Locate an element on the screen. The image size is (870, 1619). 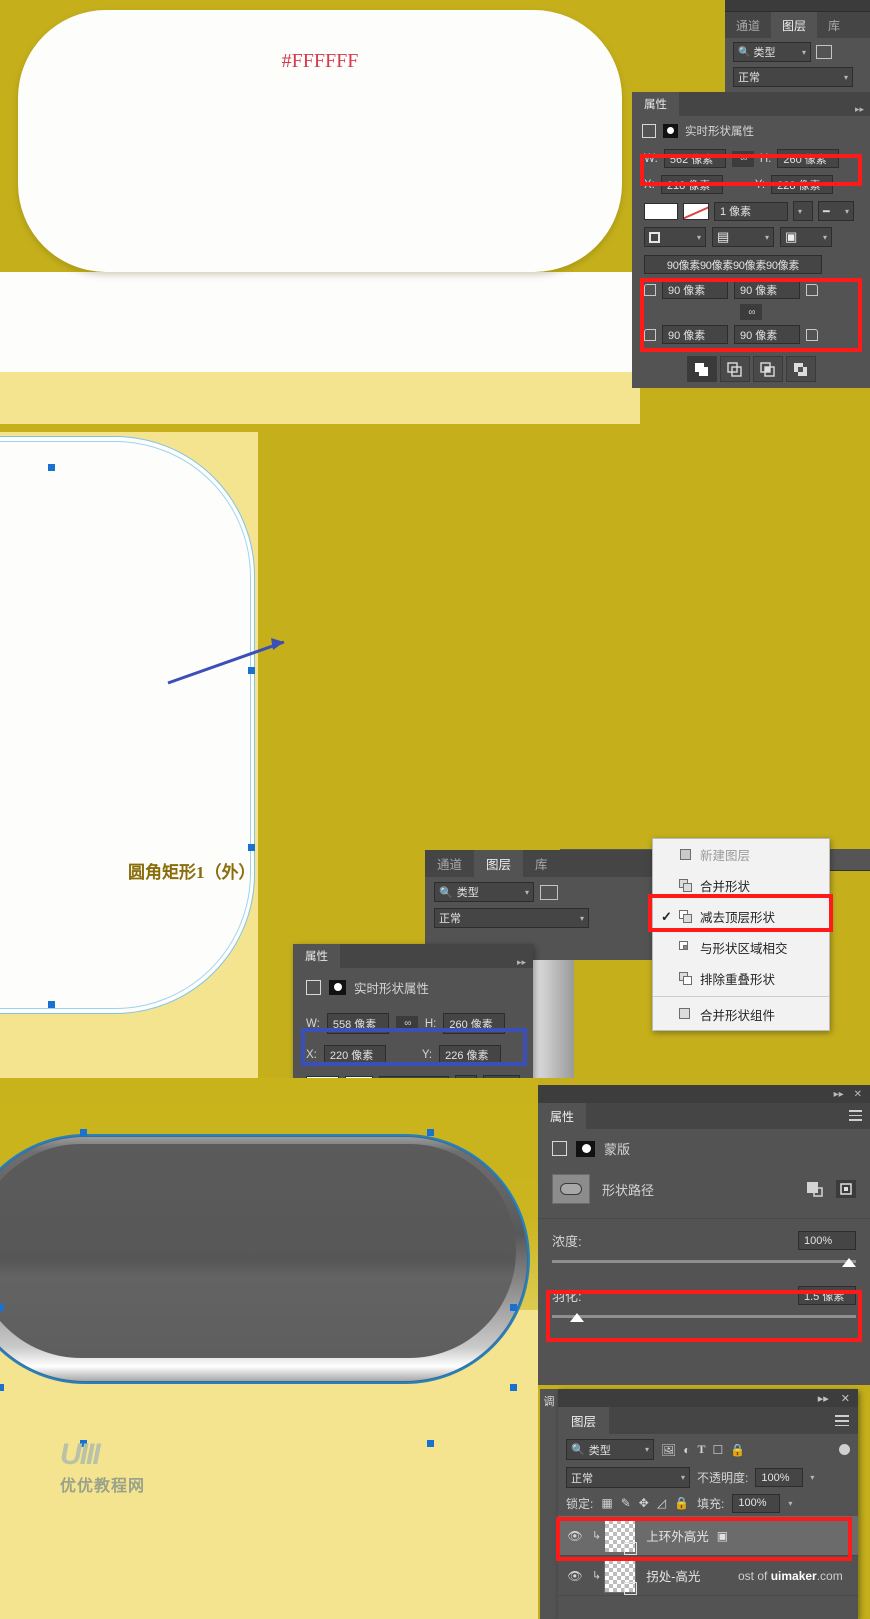
feather-slider-handle is located at coordinates (577, 1317).